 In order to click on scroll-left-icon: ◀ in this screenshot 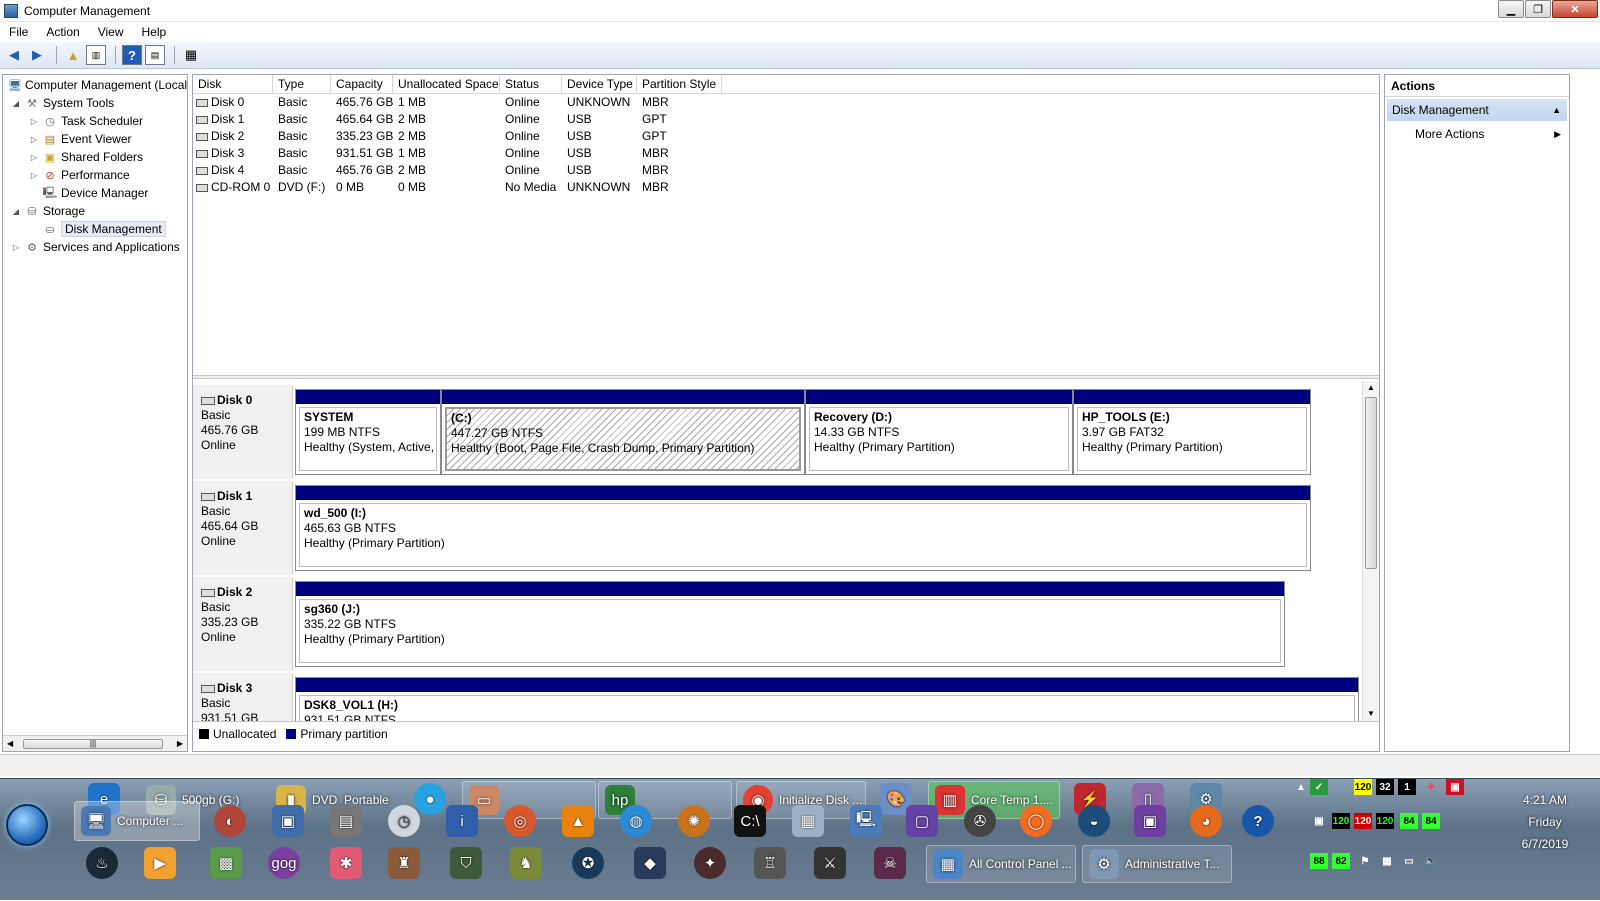, I will do `click(10, 743)`.